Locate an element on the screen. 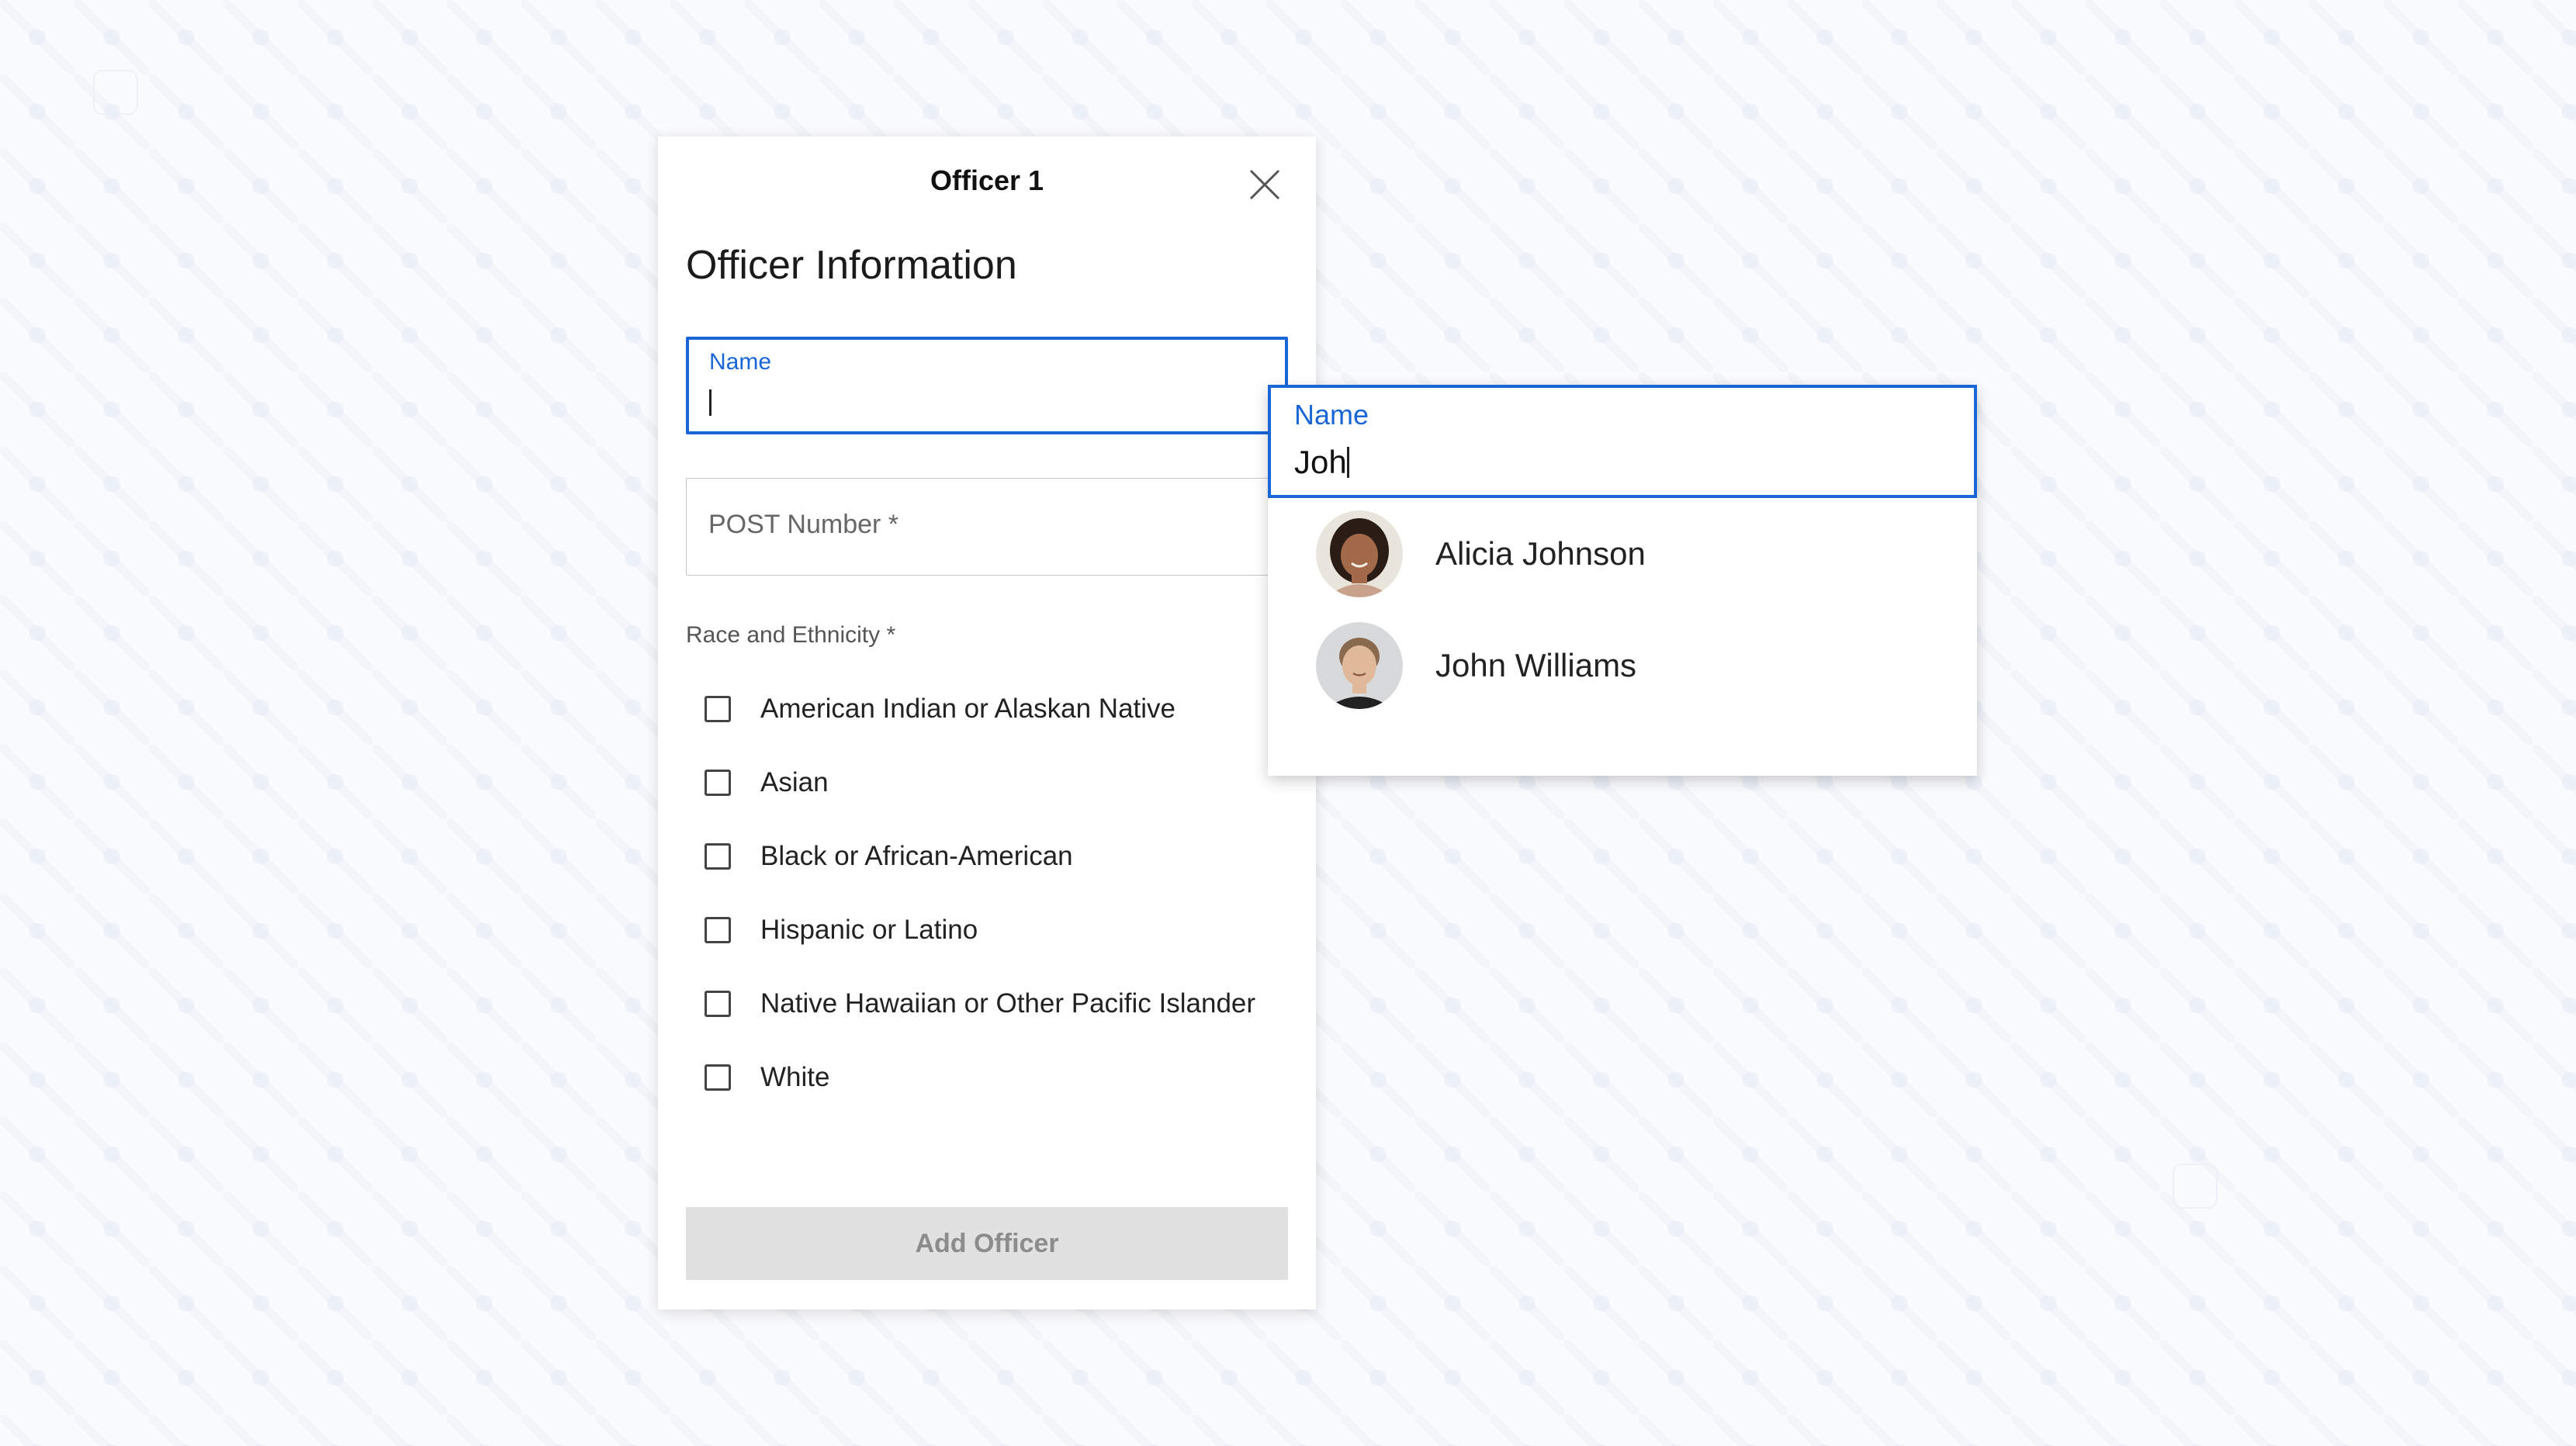  name-autocomplete: Name Joh Alicia Johnson John Williams is located at coordinates (1622, 580).